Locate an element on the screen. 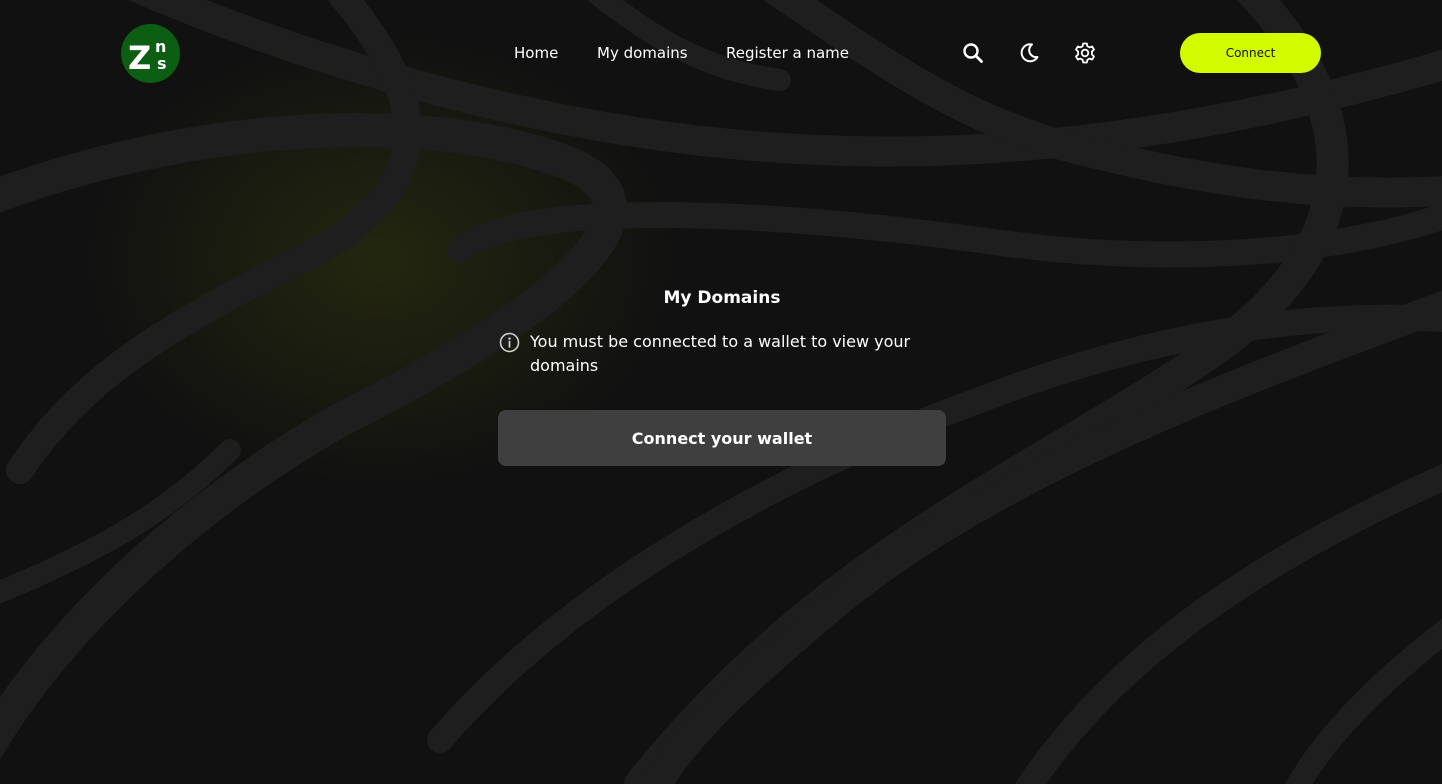 The height and width of the screenshot is (784, 1442). zns-logo: Z n s is located at coordinates (150, 53).